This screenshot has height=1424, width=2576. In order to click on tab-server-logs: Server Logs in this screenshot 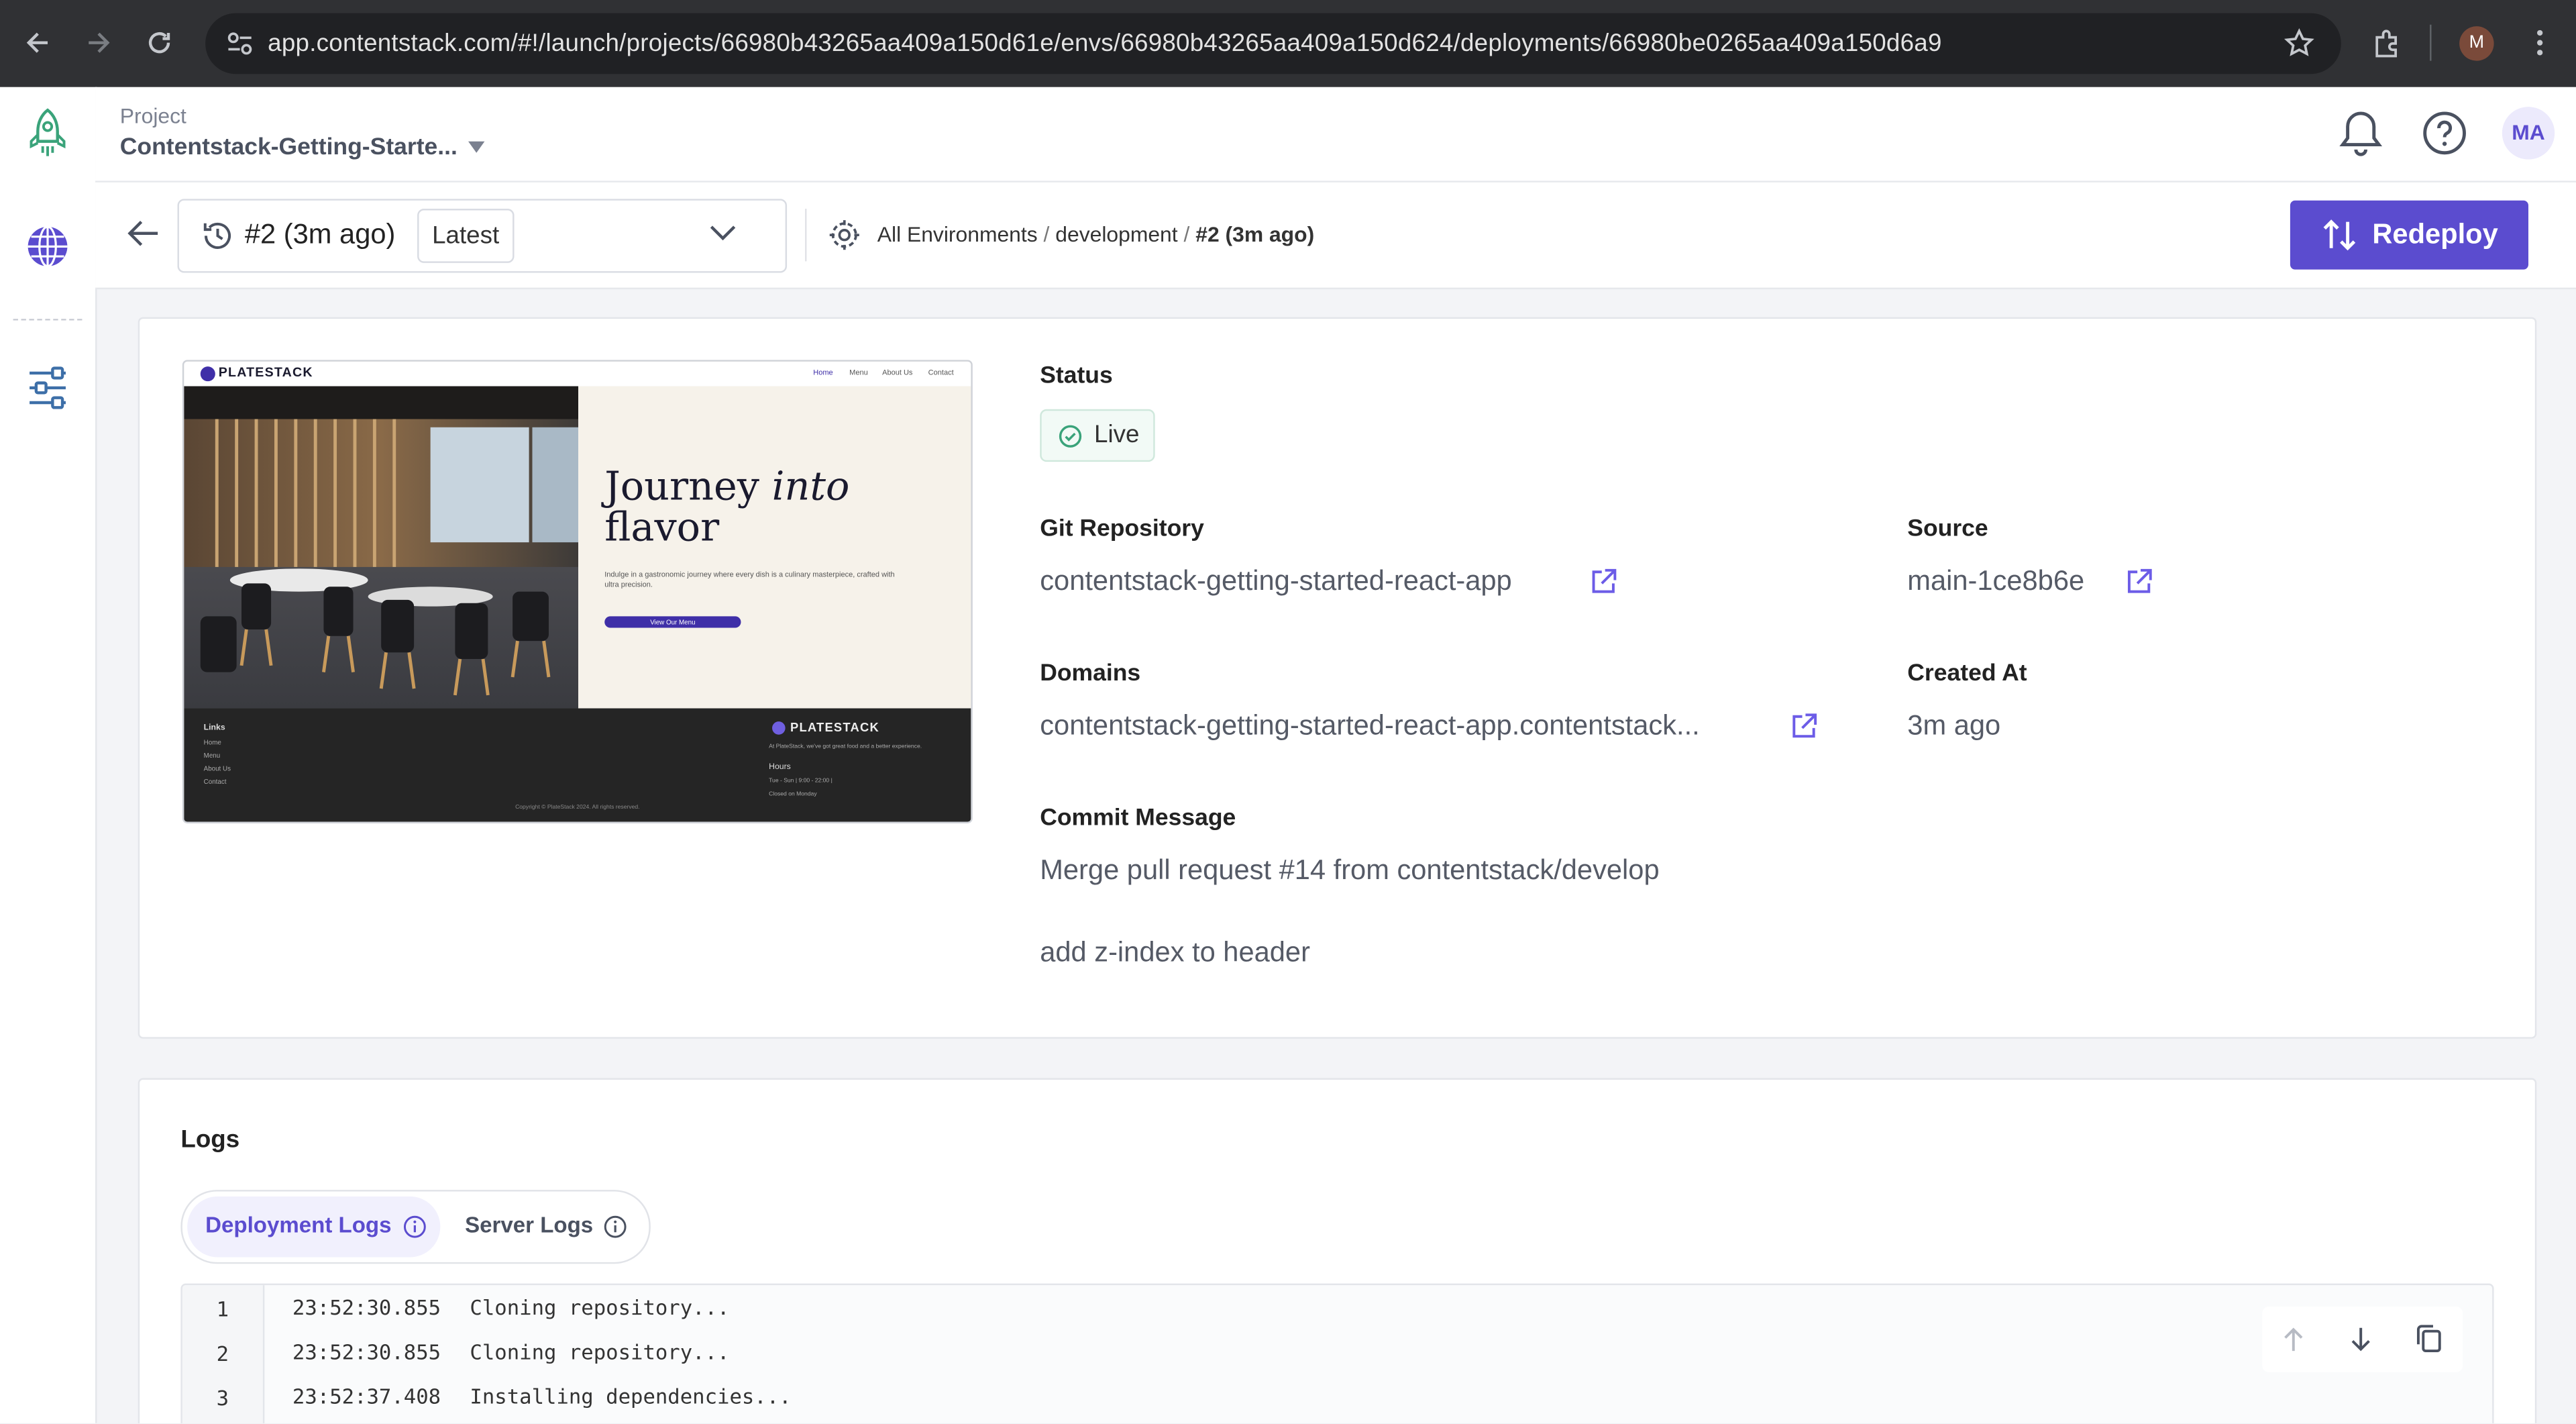, I will do `click(529, 1225)`.